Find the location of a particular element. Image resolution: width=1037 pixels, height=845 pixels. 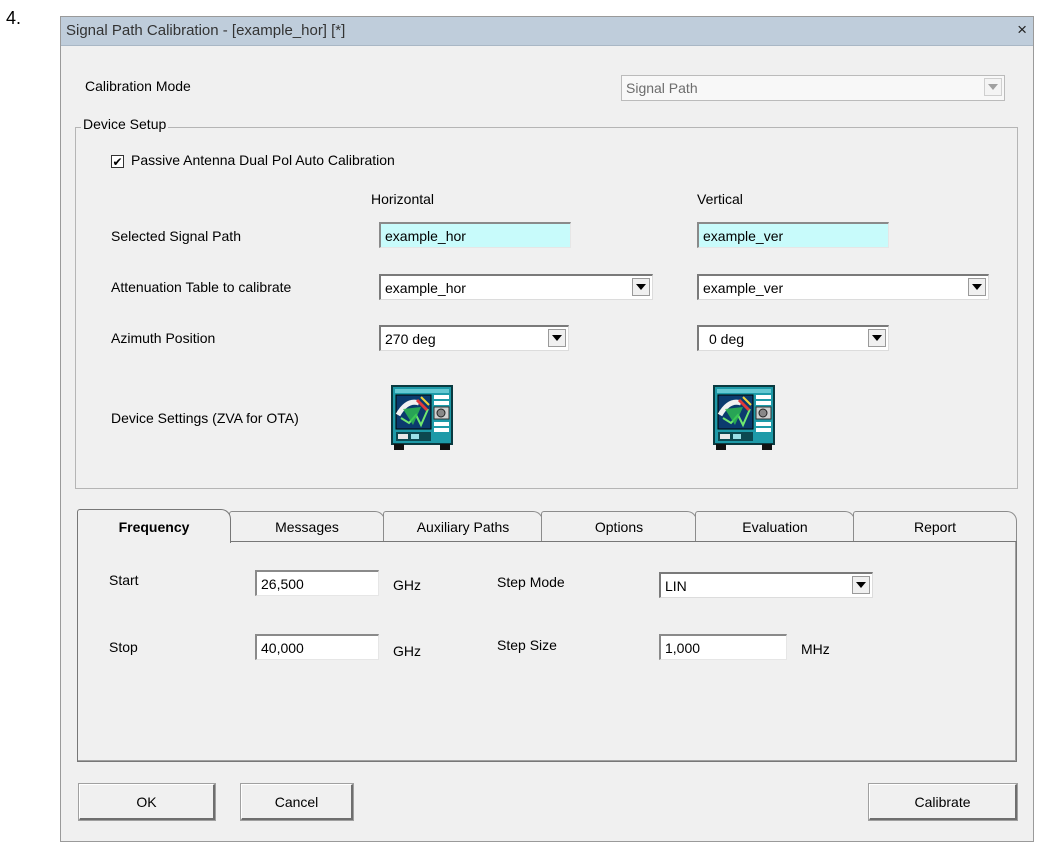

selected-signal-path-vertical-value: example_ver is located at coordinates (743, 236).